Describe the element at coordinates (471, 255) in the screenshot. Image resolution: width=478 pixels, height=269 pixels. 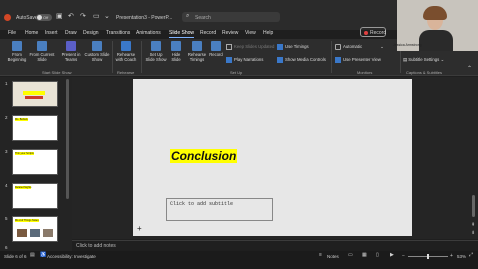
I see `fit-to-window-icon: ⤢` at that location.